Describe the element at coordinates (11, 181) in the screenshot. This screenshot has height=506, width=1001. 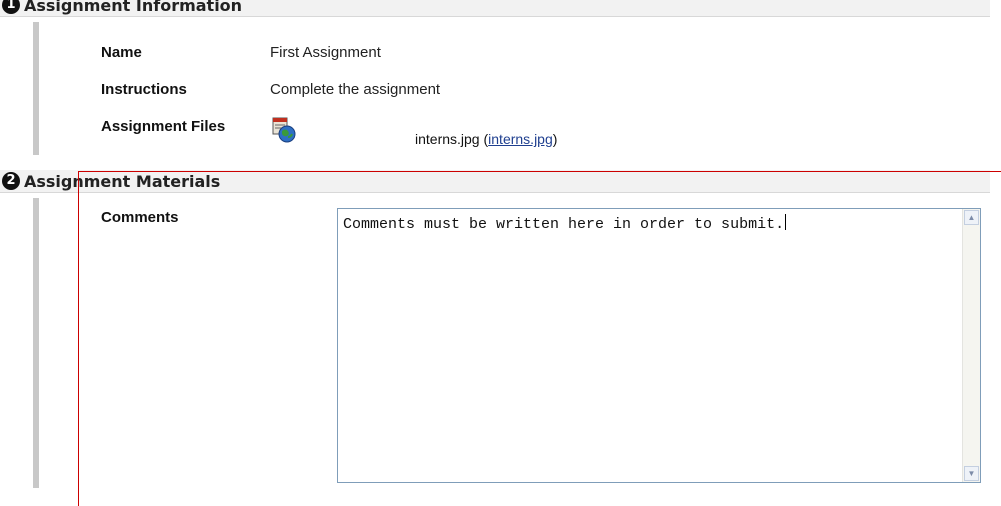
I see `step-number-badge: 2` at that location.